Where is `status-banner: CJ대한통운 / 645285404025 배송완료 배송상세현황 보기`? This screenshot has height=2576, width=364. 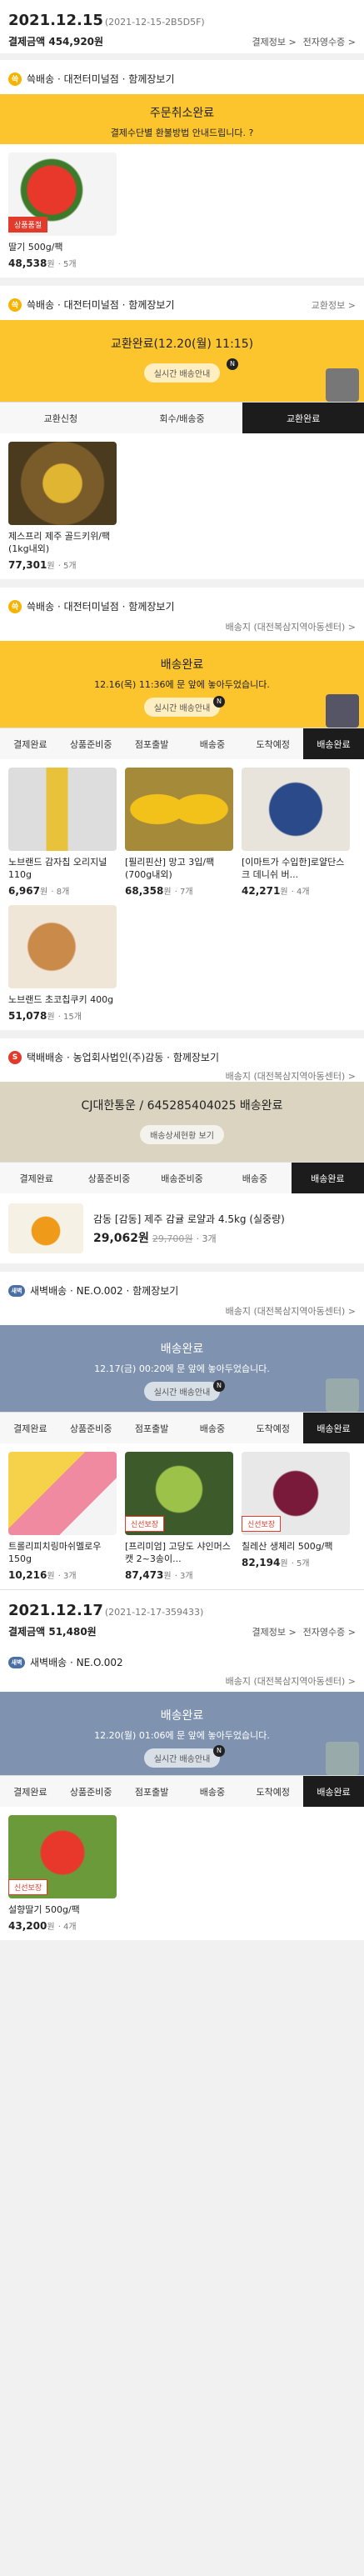
status-banner: CJ대한통운 / 645285404025 배송완료 배송상세현황 보기 is located at coordinates (182, 1122).